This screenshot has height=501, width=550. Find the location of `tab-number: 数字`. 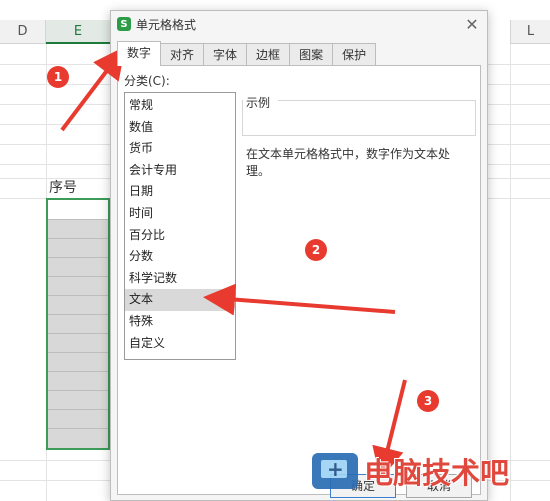

tab-number: 数字 is located at coordinates (139, 53).